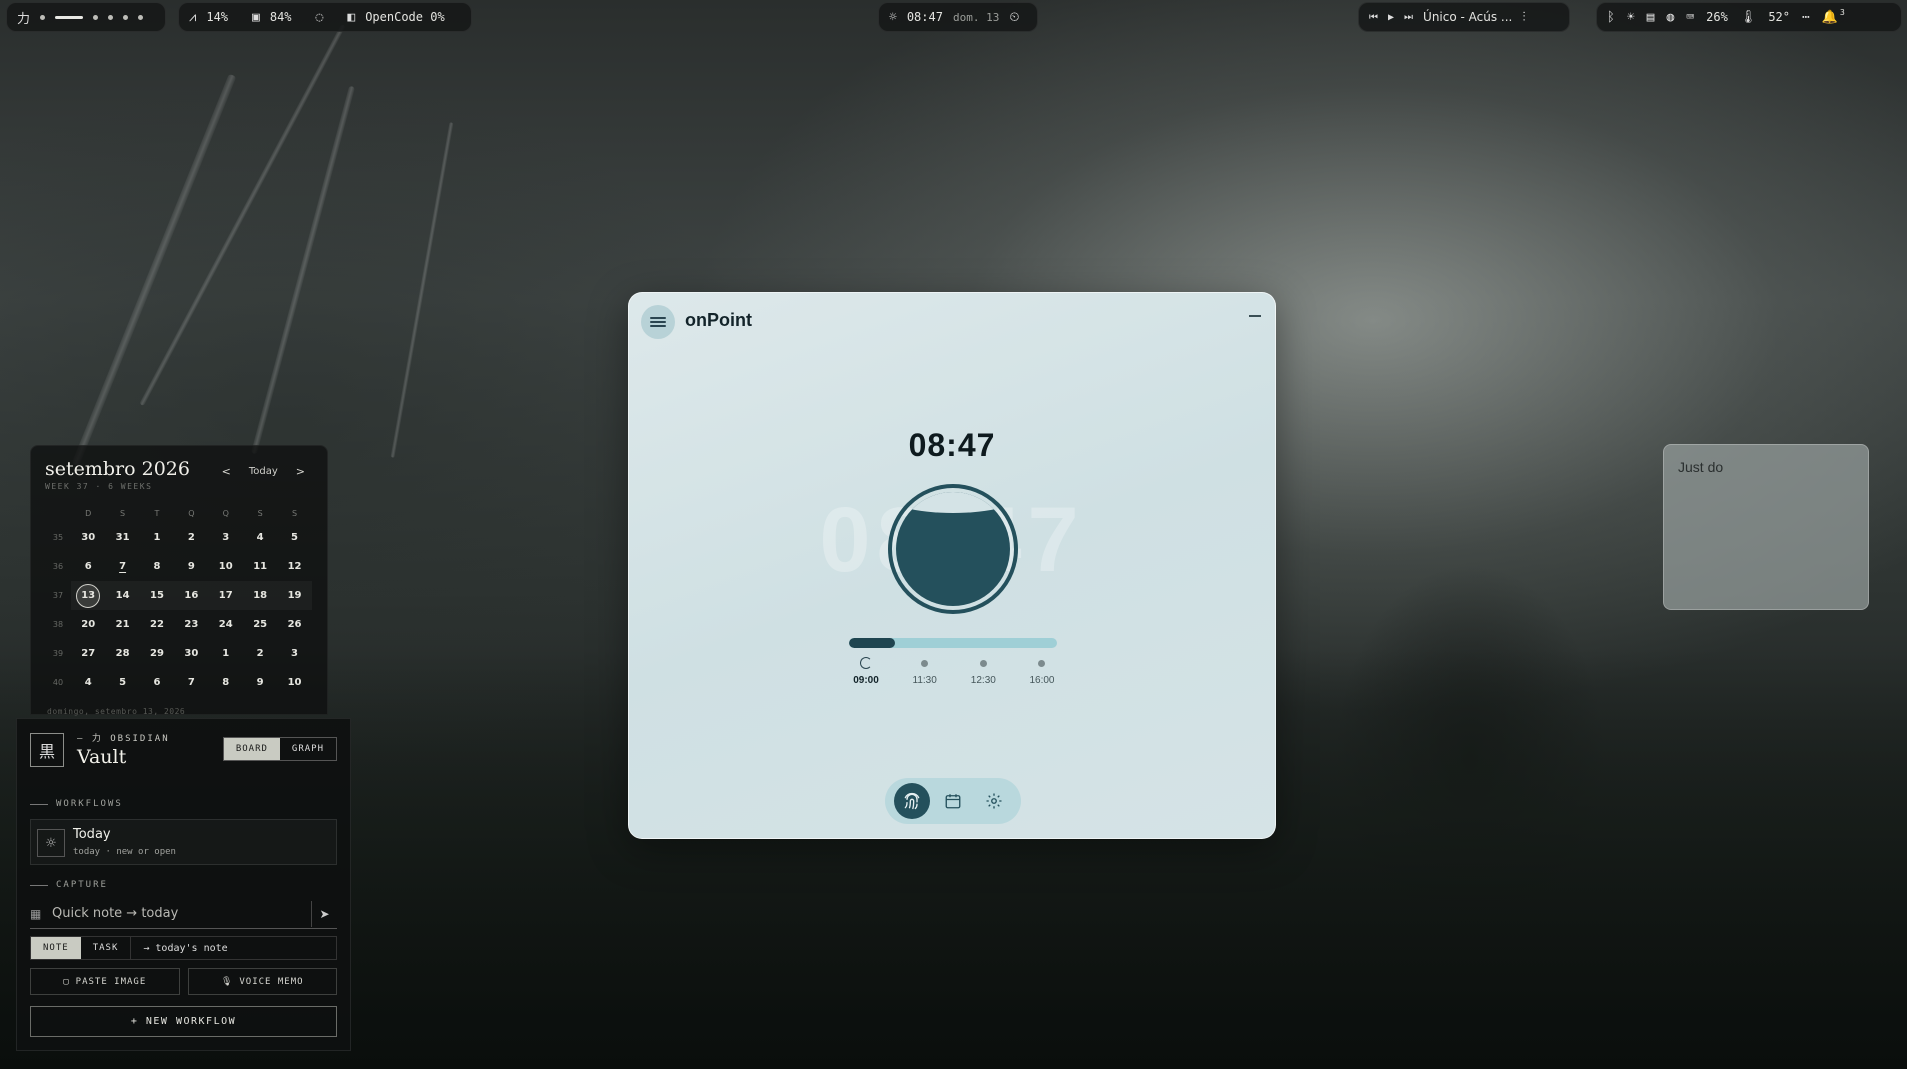  I want to click on brightness-icon: ☀, so click(1631, 17).